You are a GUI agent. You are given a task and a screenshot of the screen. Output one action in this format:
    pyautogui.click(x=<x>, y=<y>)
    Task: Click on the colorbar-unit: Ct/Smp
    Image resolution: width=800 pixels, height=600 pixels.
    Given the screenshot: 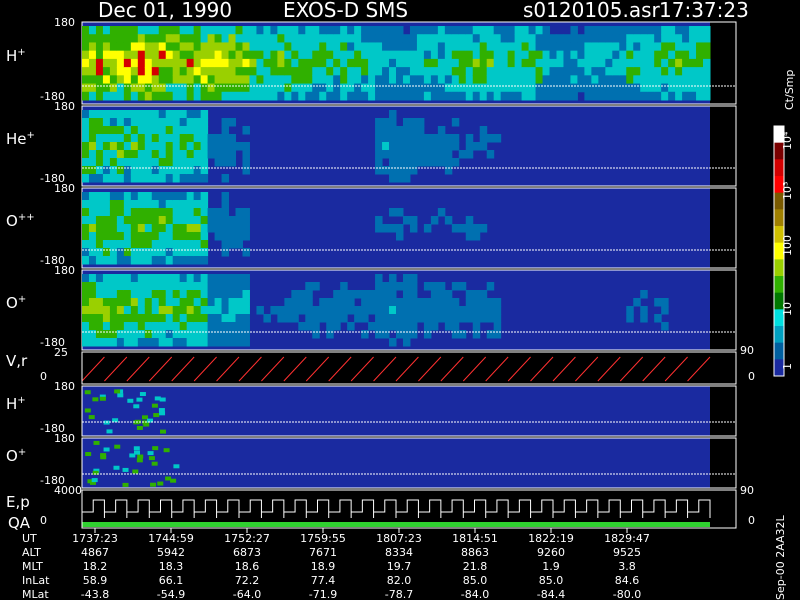 What is the action you would take?
    pyautogui.click(x=789, y=89)
    